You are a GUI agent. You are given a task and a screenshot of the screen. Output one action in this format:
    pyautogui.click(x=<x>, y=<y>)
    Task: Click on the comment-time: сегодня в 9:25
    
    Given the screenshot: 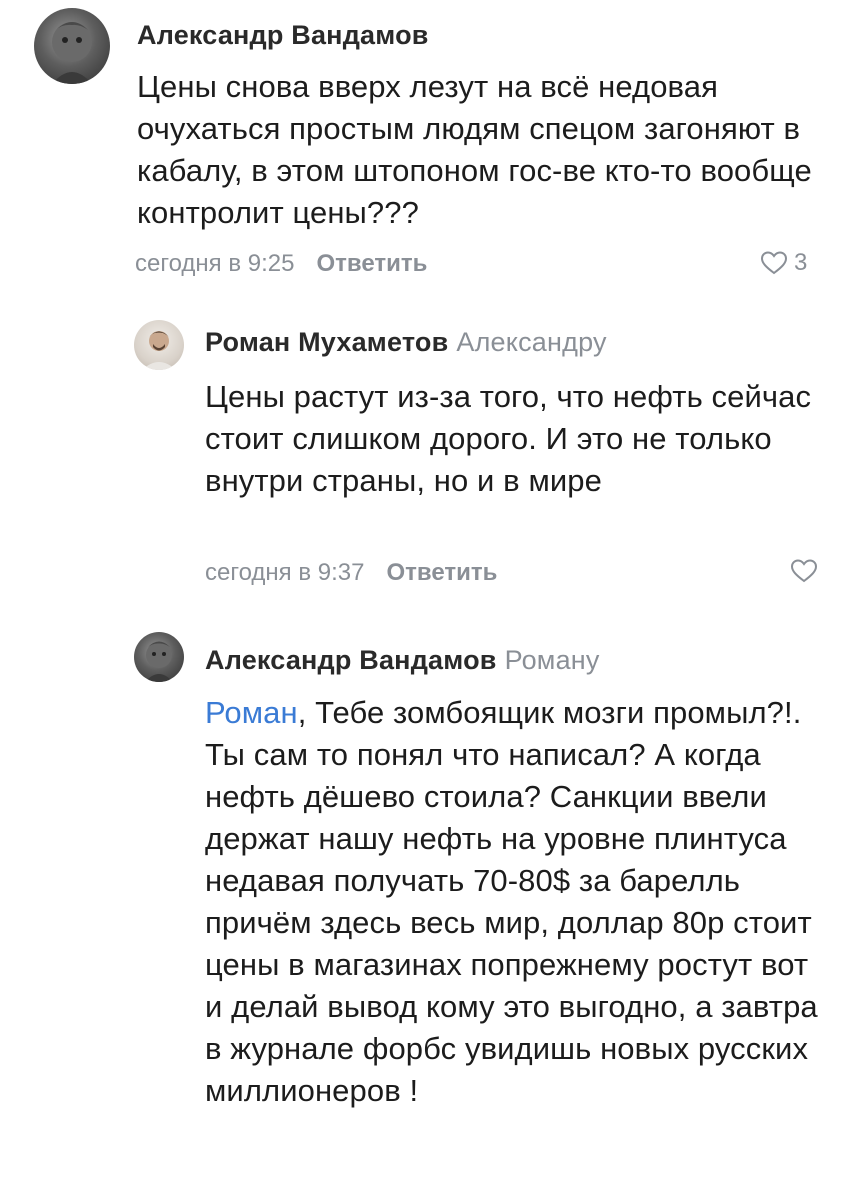 What is the action you would take?
    pyautogui.click(x=215, y=263)
    